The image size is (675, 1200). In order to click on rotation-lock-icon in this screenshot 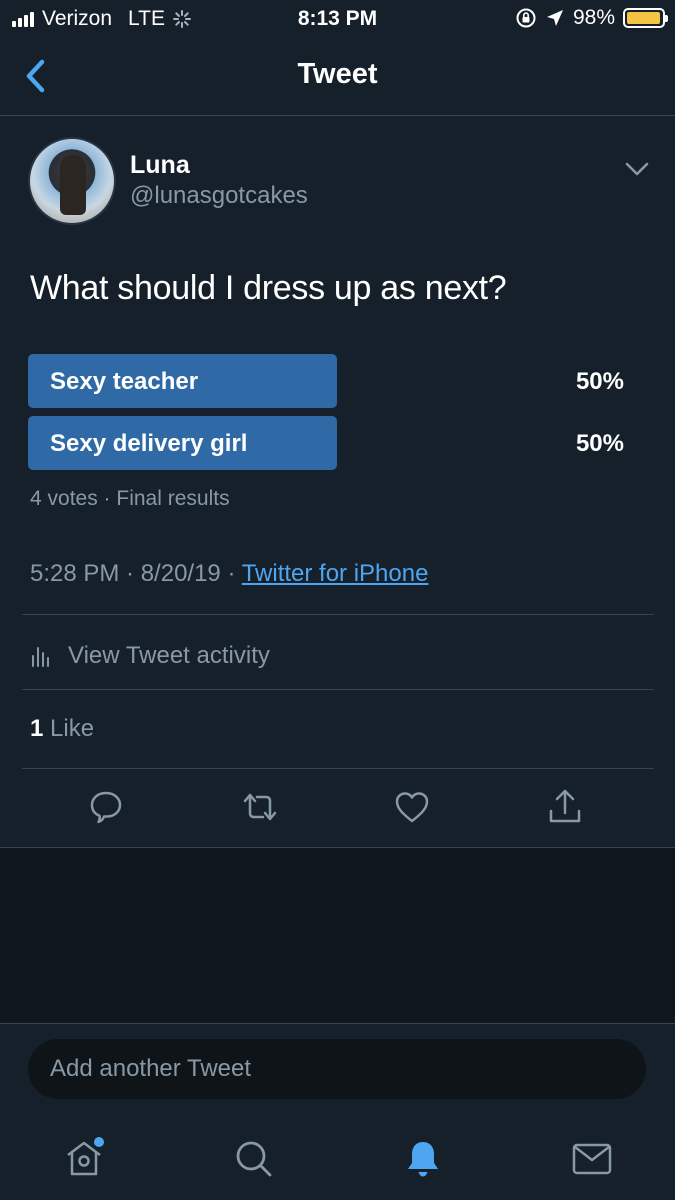, I will do `click(526, 18)`.